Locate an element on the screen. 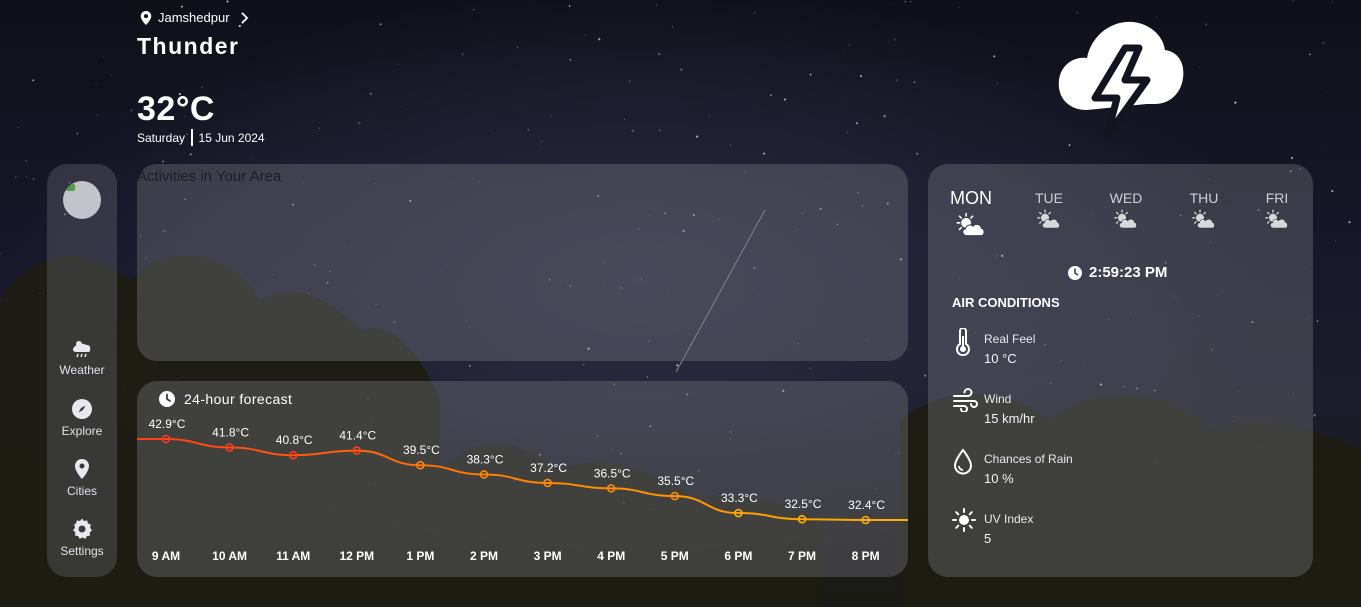 Image resolution: width=1361 pixels, height=607 pixels. rain-label: Chances of Rain is located at coordinates (1028, 459).